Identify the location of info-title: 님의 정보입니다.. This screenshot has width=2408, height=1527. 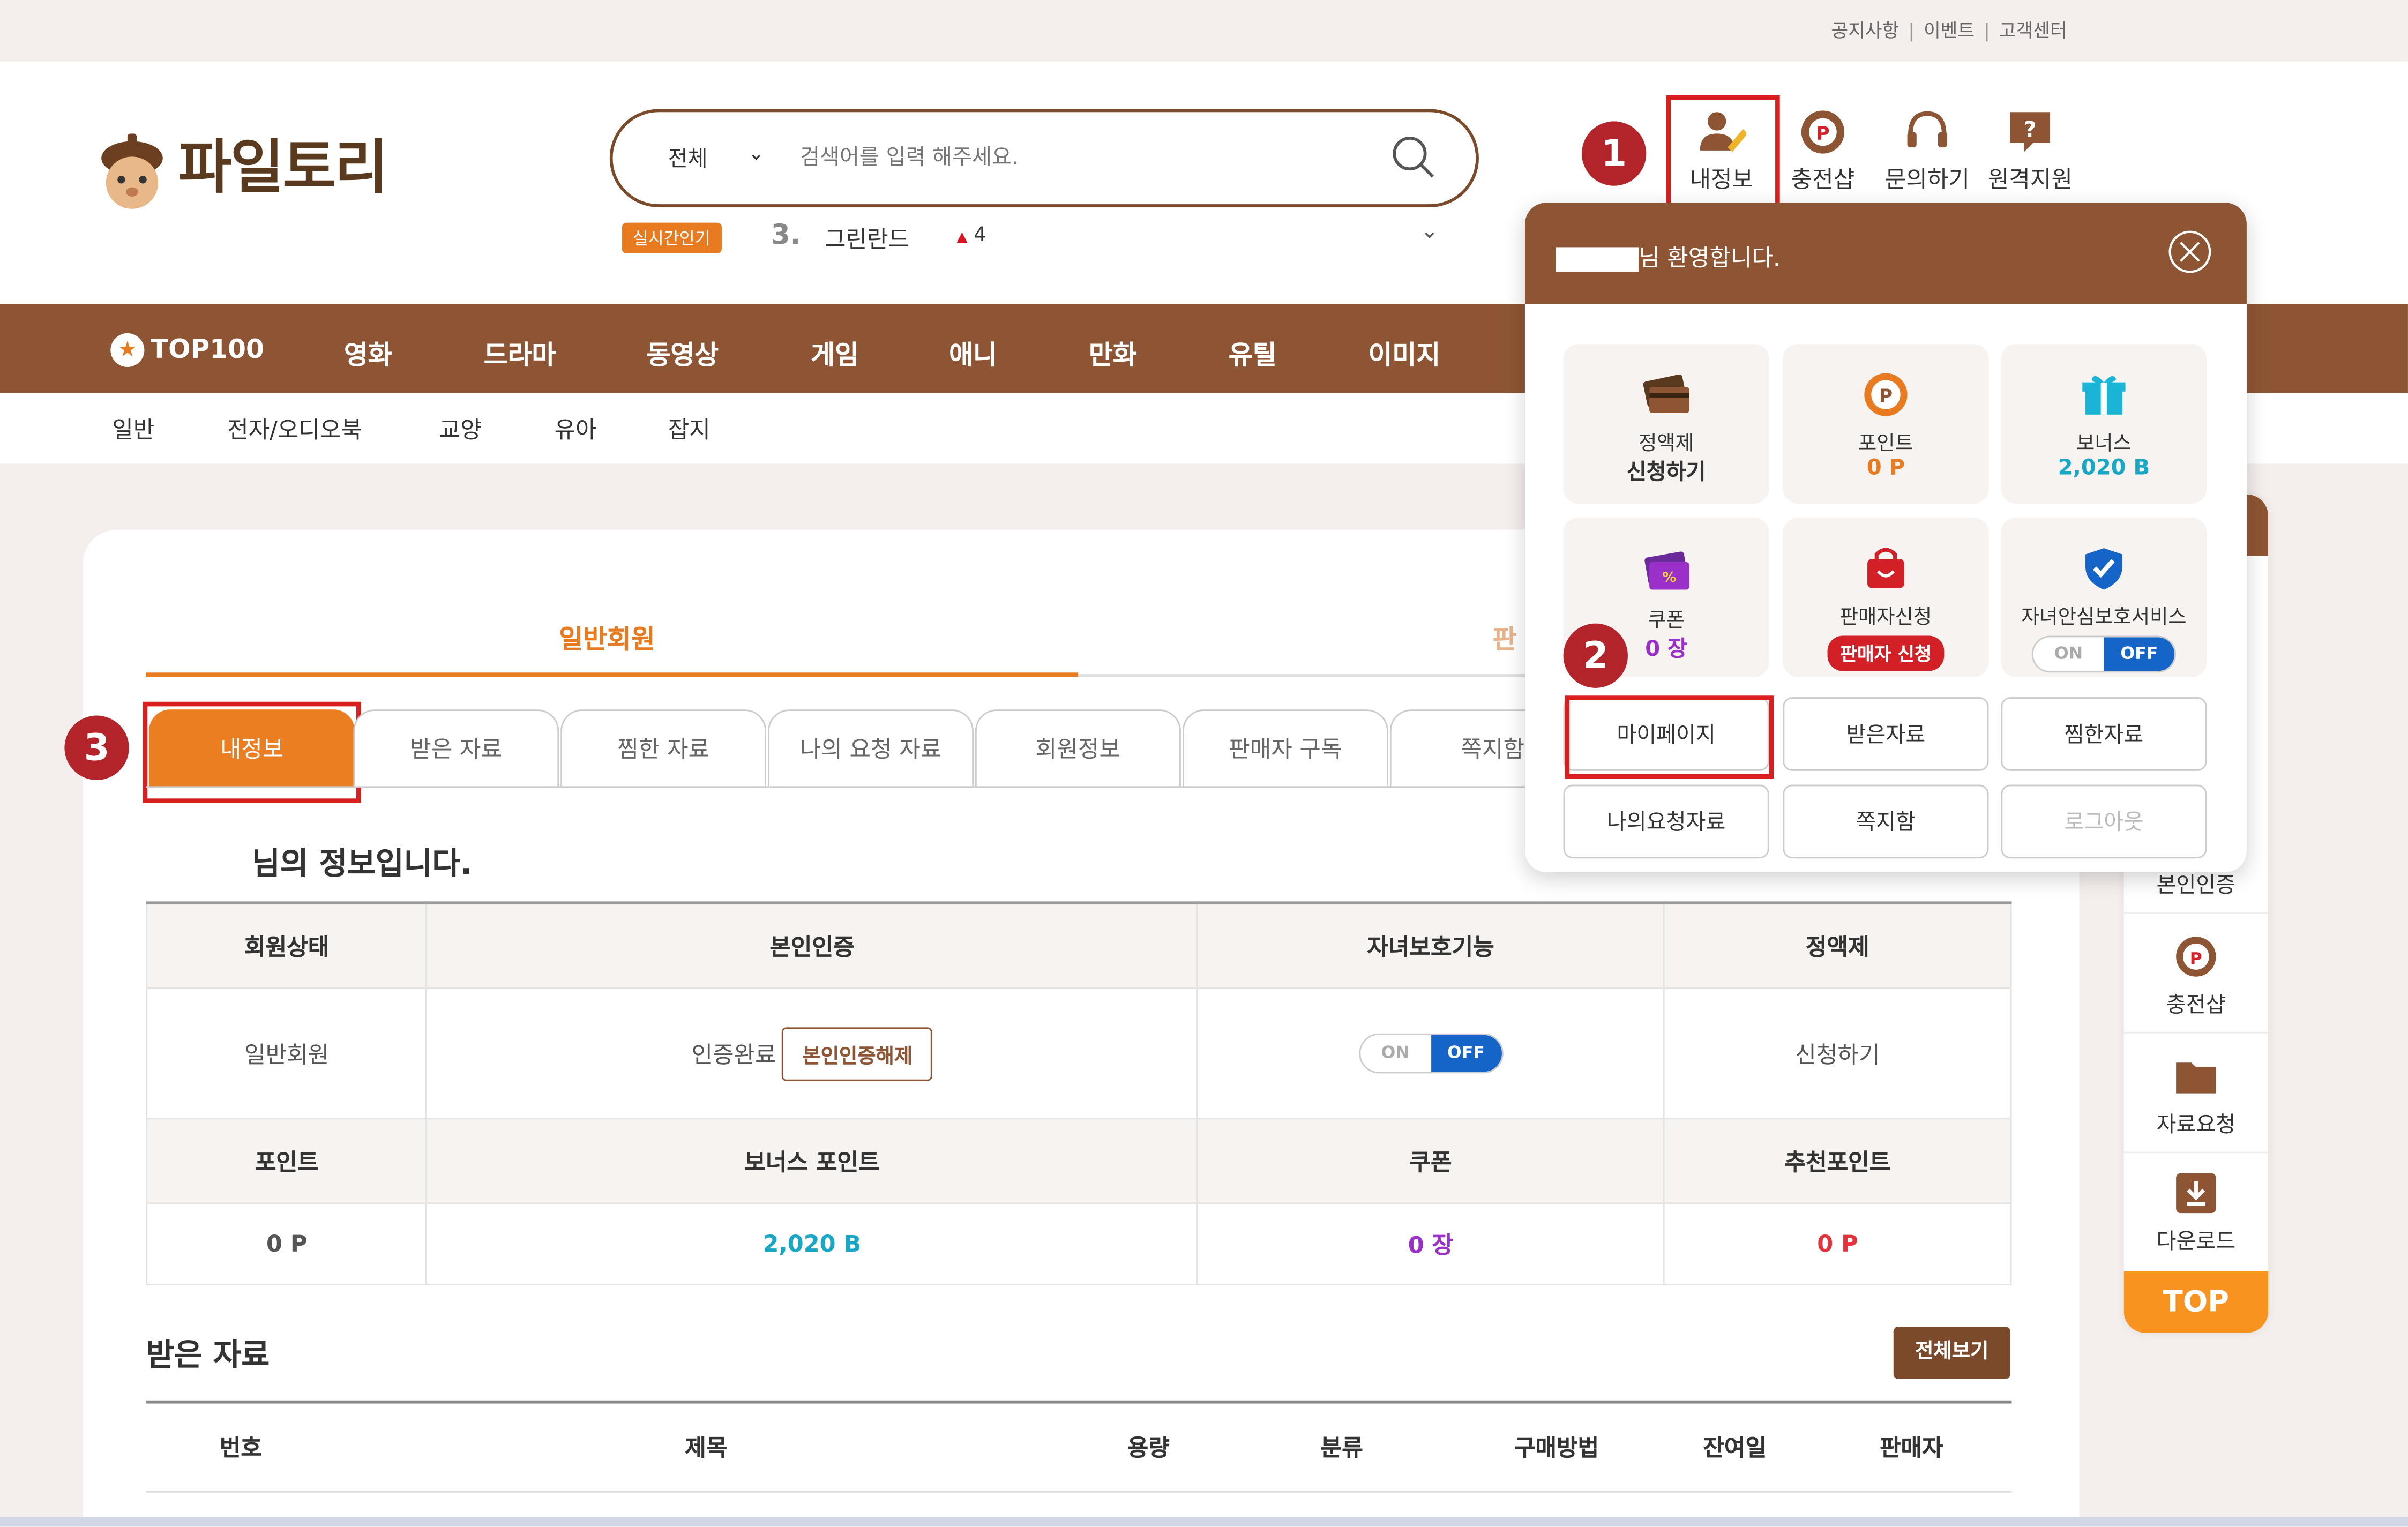
(362, 863).